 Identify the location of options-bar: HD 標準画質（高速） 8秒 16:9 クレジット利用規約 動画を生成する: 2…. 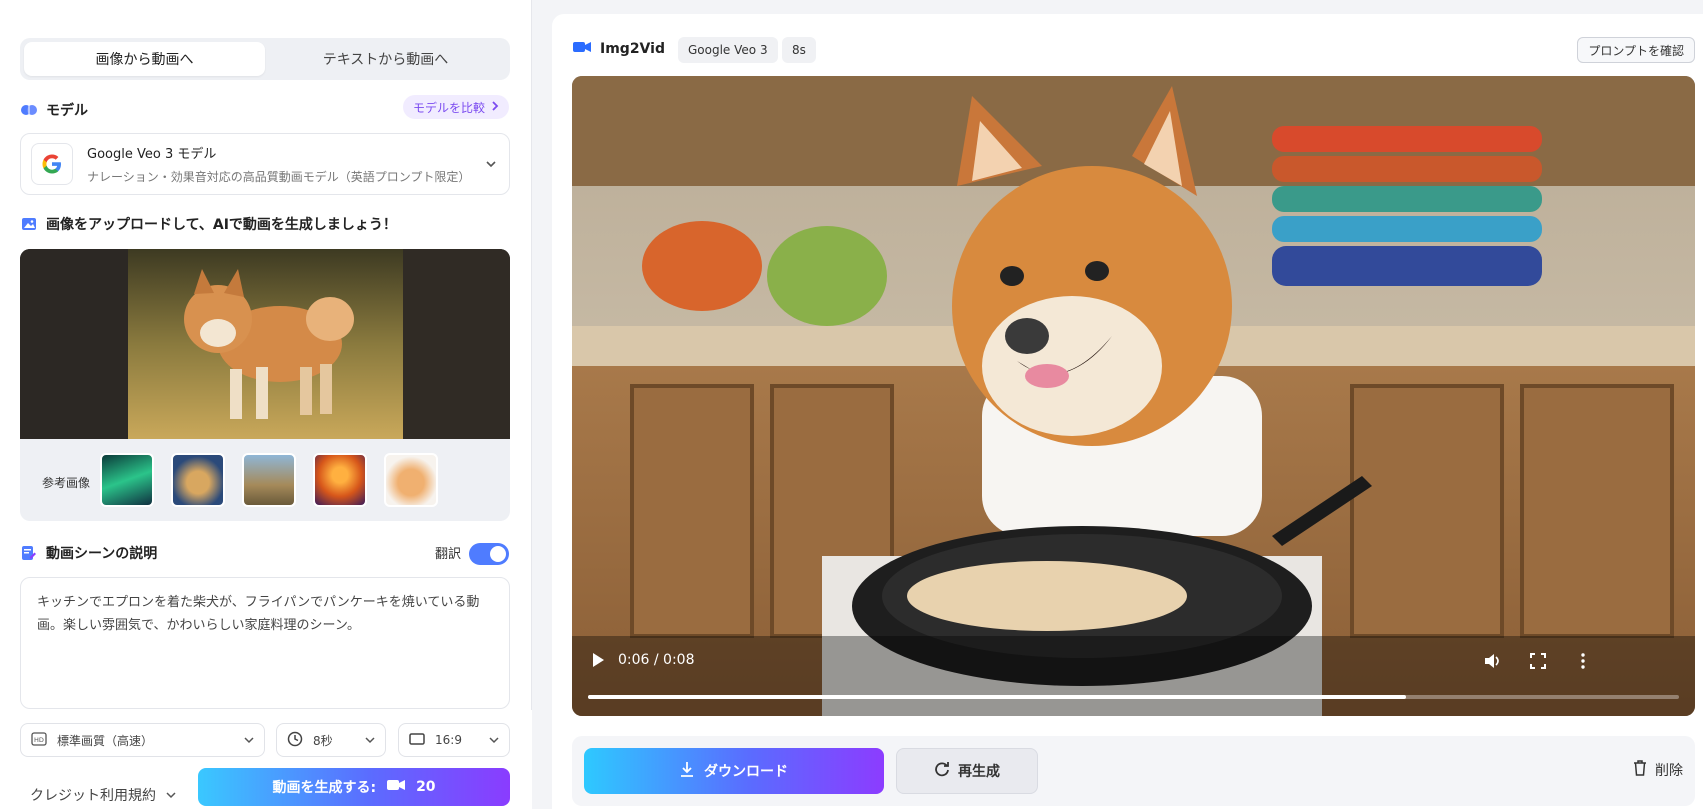
(266, 759).